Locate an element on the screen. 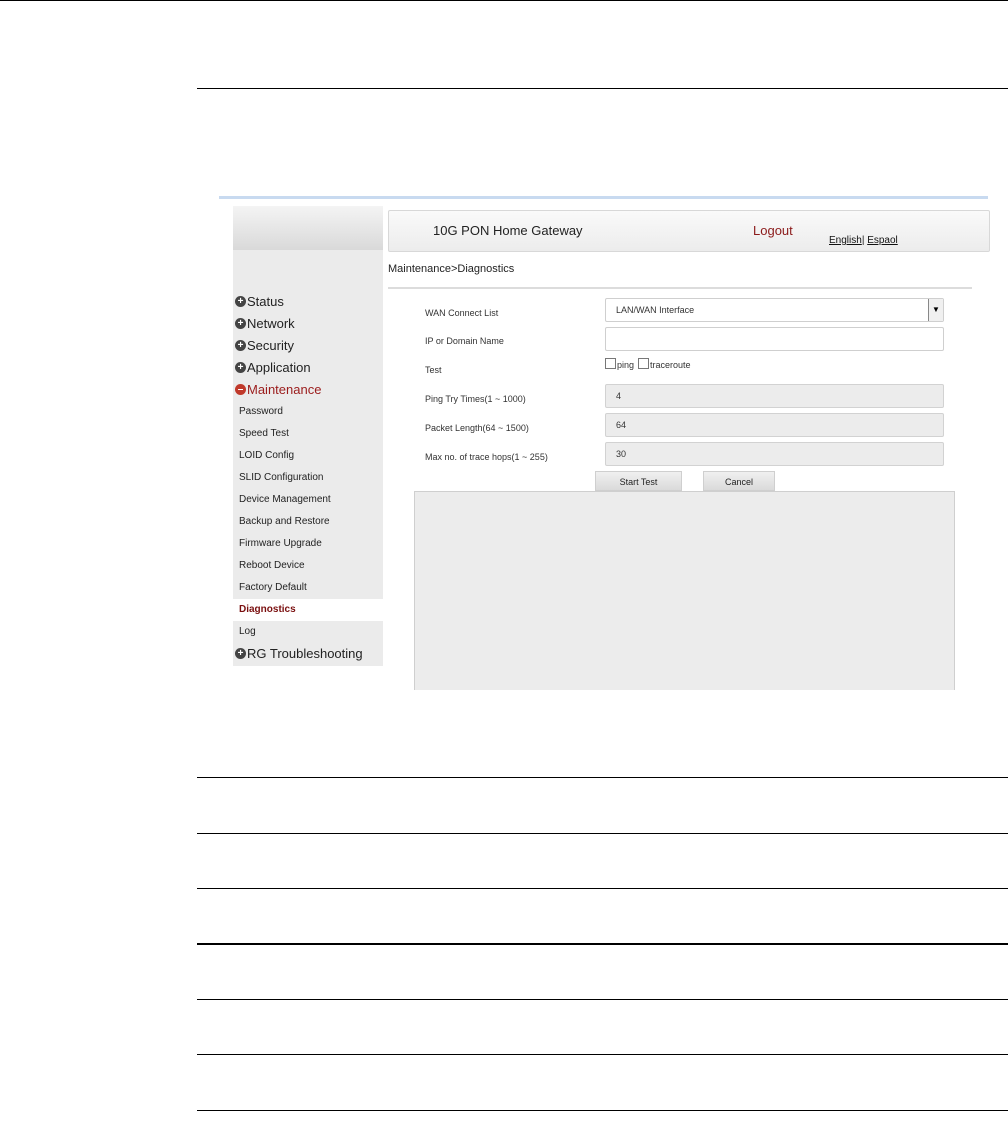 This screenshot has width=1008, height=1121. sidebar-header is located at coordinates (308, 228).